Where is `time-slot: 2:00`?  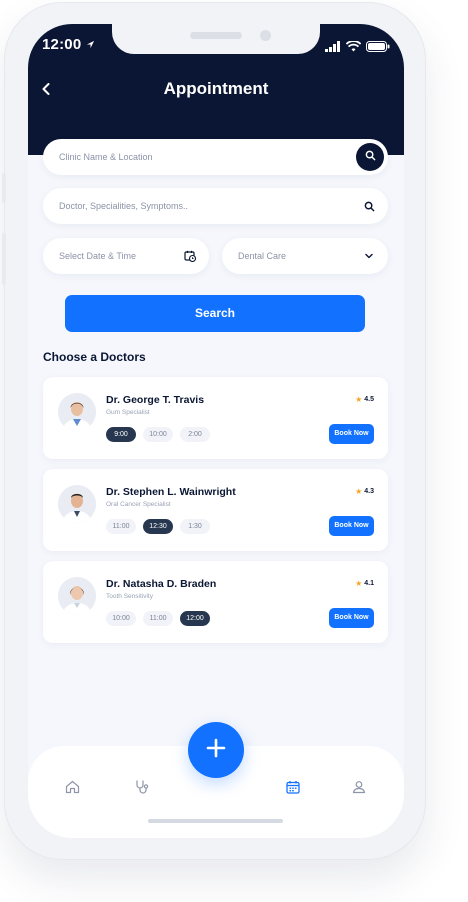
time-slot: 2:00 is located at coordinates (195, 434).